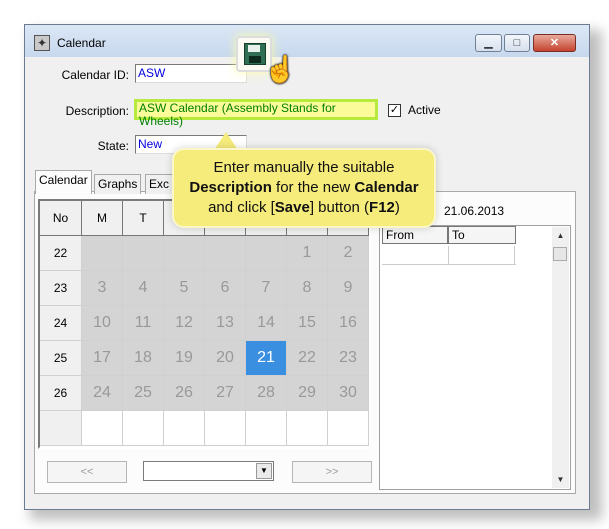  Describe the element at coordinates (264, 471) in the screenshot. I see `dropdown-arrow-icon: ▼` at that location.